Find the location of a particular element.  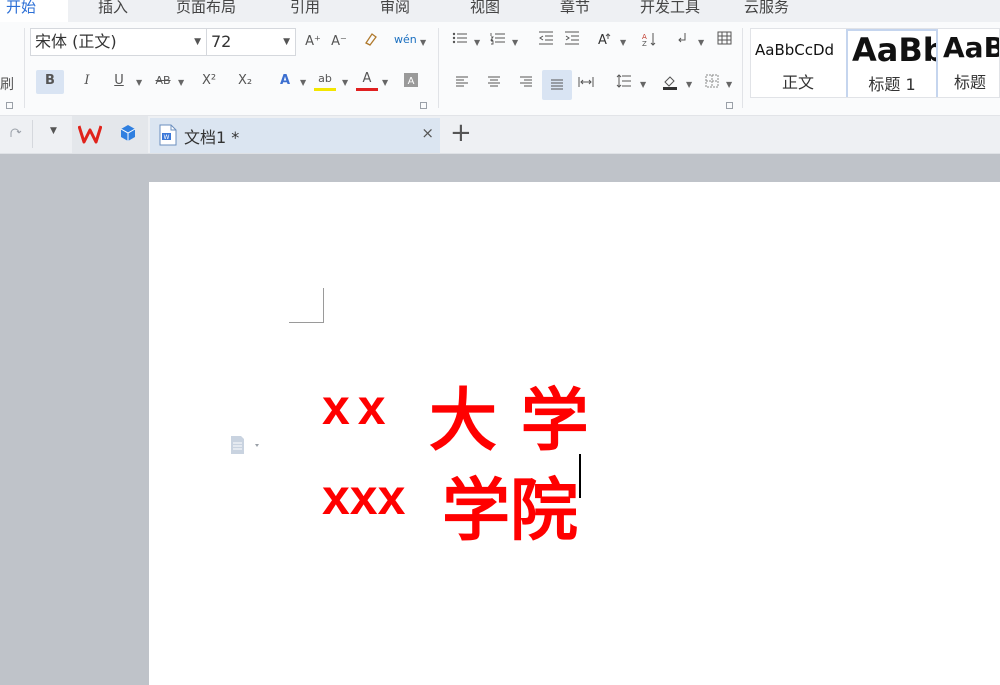

style-name: 标题 1 is located at coordinates (892, 84).